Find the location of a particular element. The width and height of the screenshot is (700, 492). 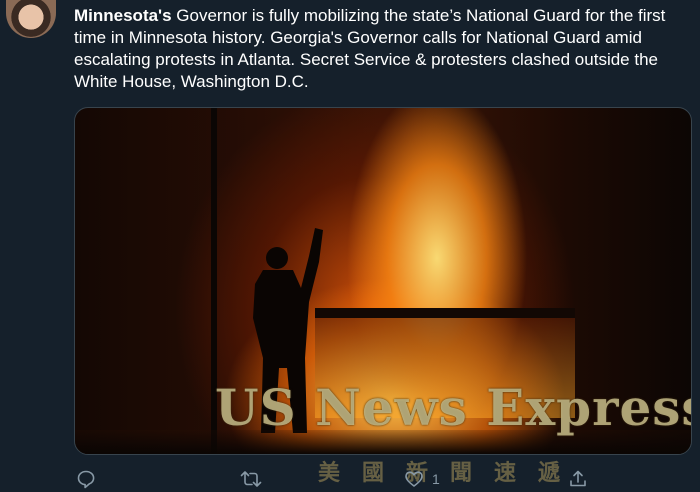

tweet-actions: 1 is located at coordinates (384, 479).